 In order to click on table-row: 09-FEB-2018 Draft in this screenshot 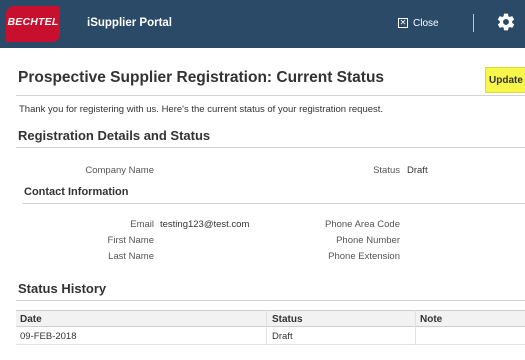, I will do `click(270, 336)`.